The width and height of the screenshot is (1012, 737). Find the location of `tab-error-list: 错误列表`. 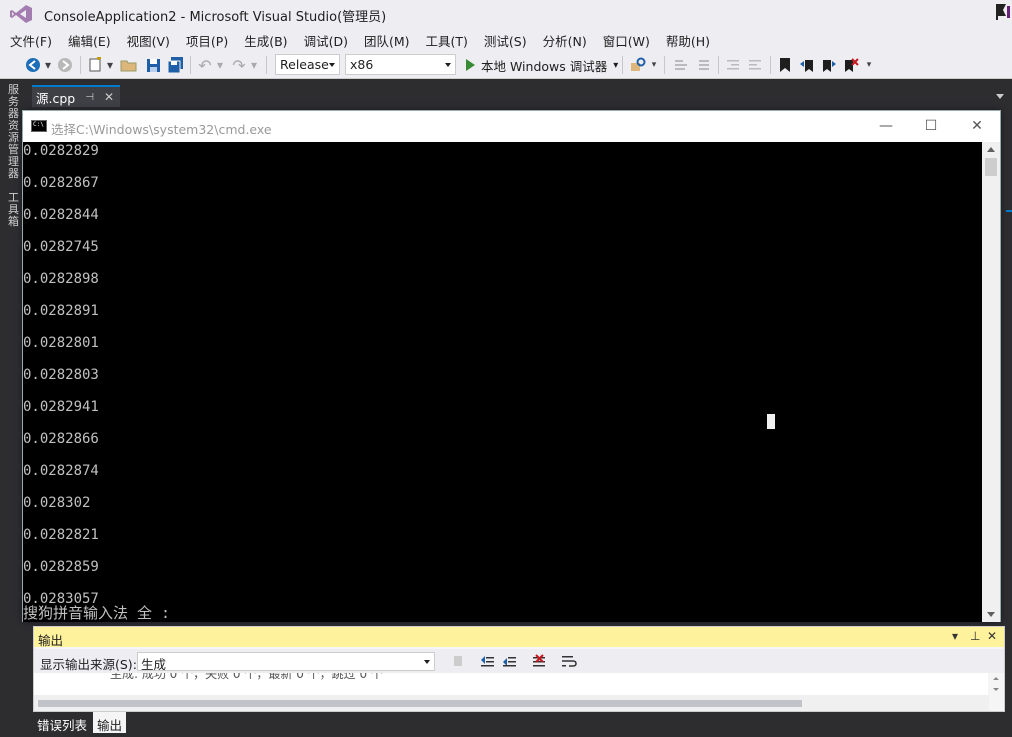

tab-error-list: 错误列表 is located at coordinates (62, 722).